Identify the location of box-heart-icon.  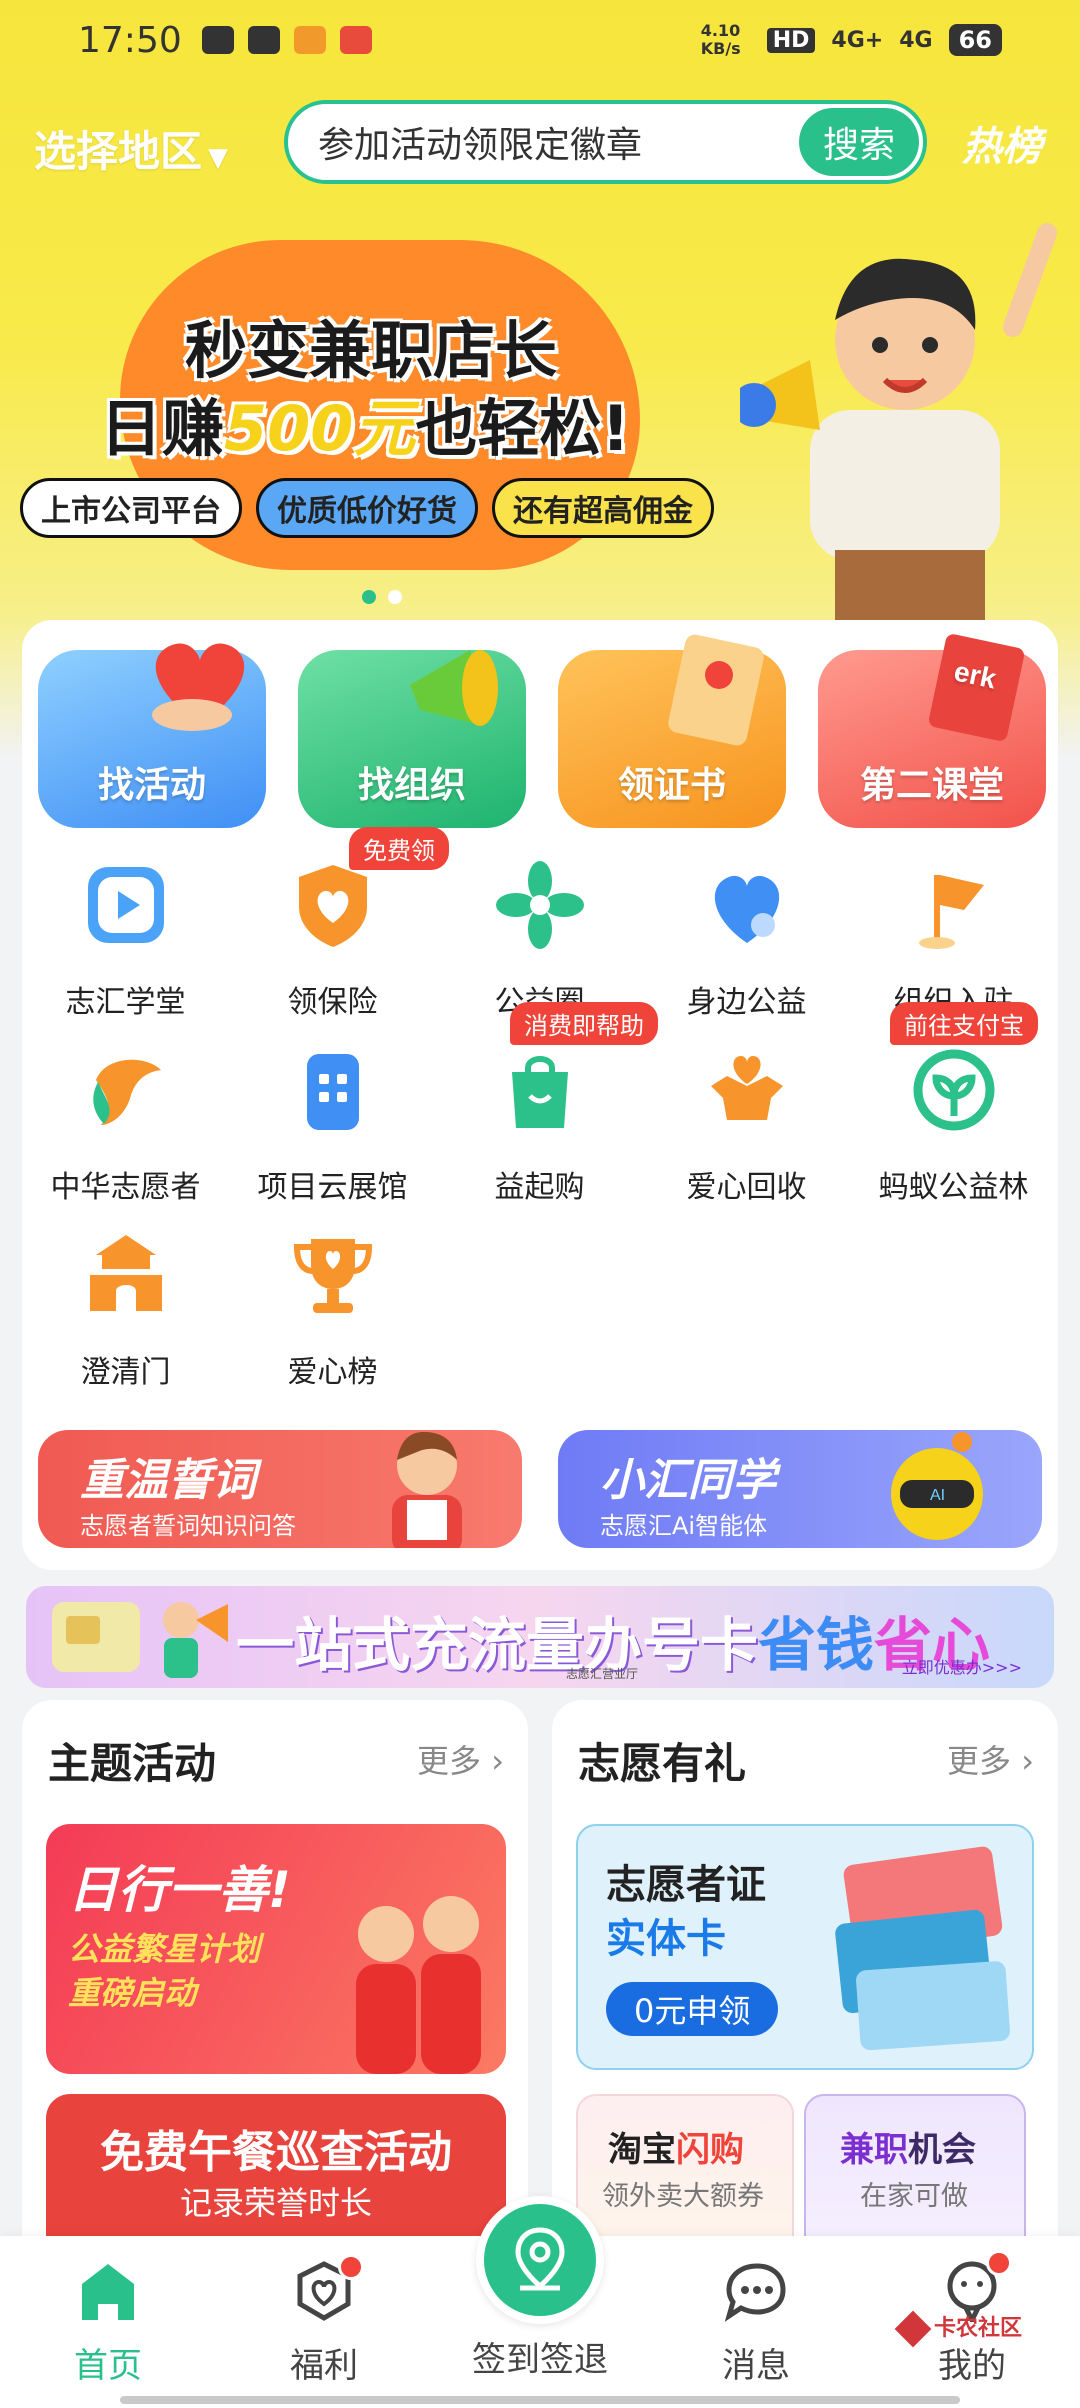
(746, 1088).